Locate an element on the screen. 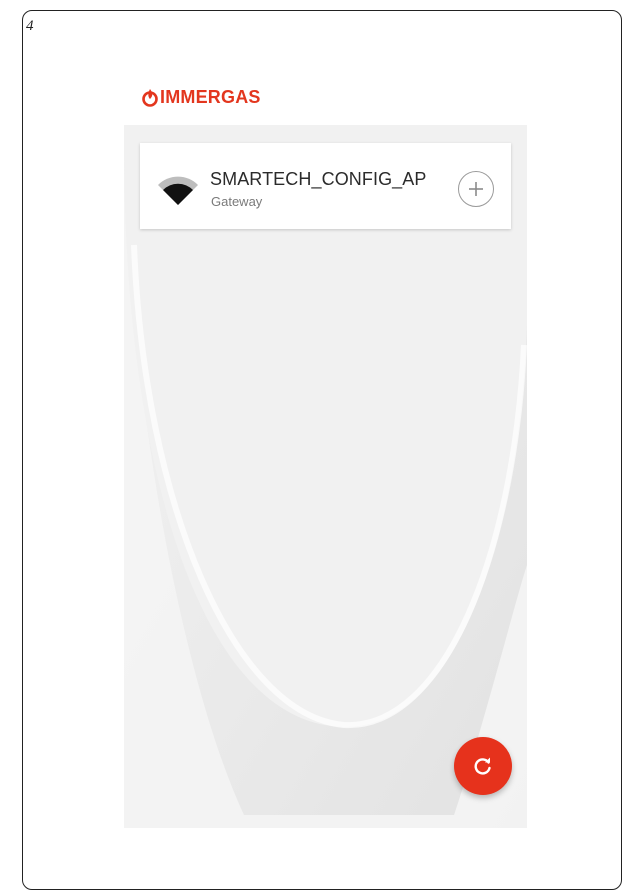 The width and height of the screenshot is (624, 890). brand-name: IMMERGAS is located at coordinates (210, 96).